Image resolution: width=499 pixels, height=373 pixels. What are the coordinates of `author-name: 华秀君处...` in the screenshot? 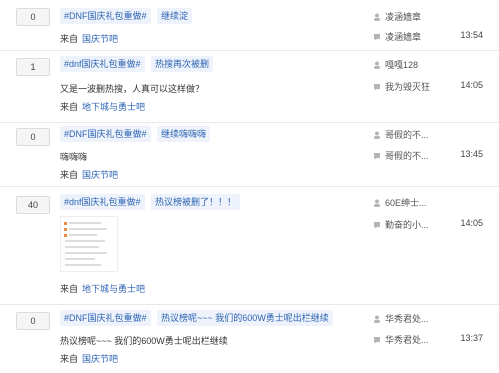 It's located at (407, 319).